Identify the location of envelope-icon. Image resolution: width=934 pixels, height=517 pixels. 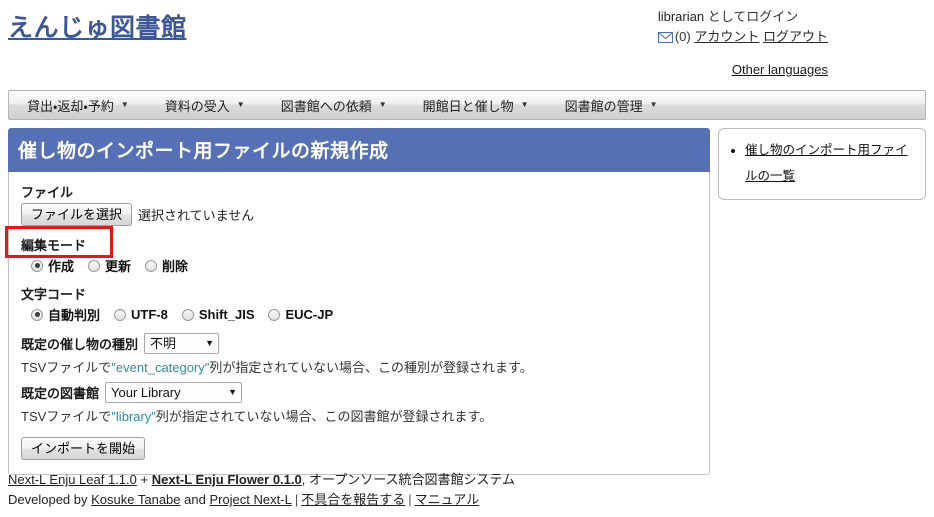
(665, 36).